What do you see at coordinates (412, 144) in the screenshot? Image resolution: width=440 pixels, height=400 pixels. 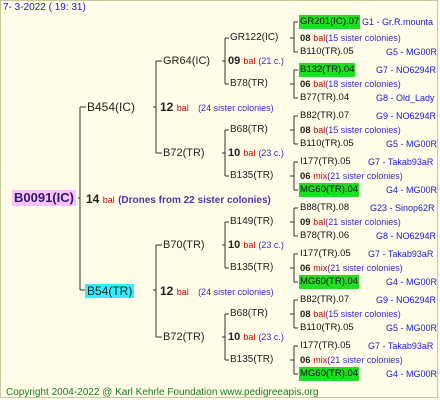 I see `g4-right-bot-2: G5 - MG00R` at bounding box center [412, 144].